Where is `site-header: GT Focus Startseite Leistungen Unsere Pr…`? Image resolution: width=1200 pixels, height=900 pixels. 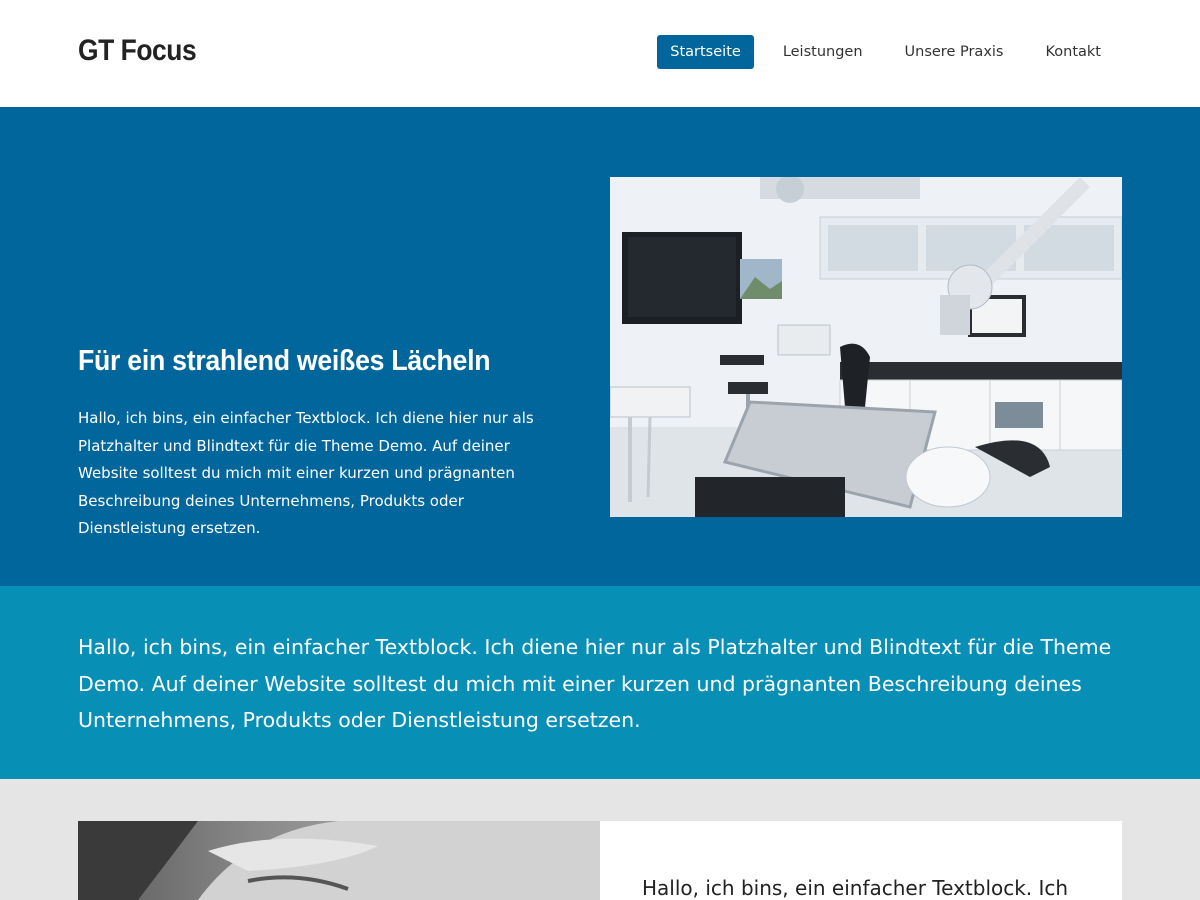 site-header: GT Focus Startseite Leistungen Unsere Pr… is located at coordinates (600, 53).